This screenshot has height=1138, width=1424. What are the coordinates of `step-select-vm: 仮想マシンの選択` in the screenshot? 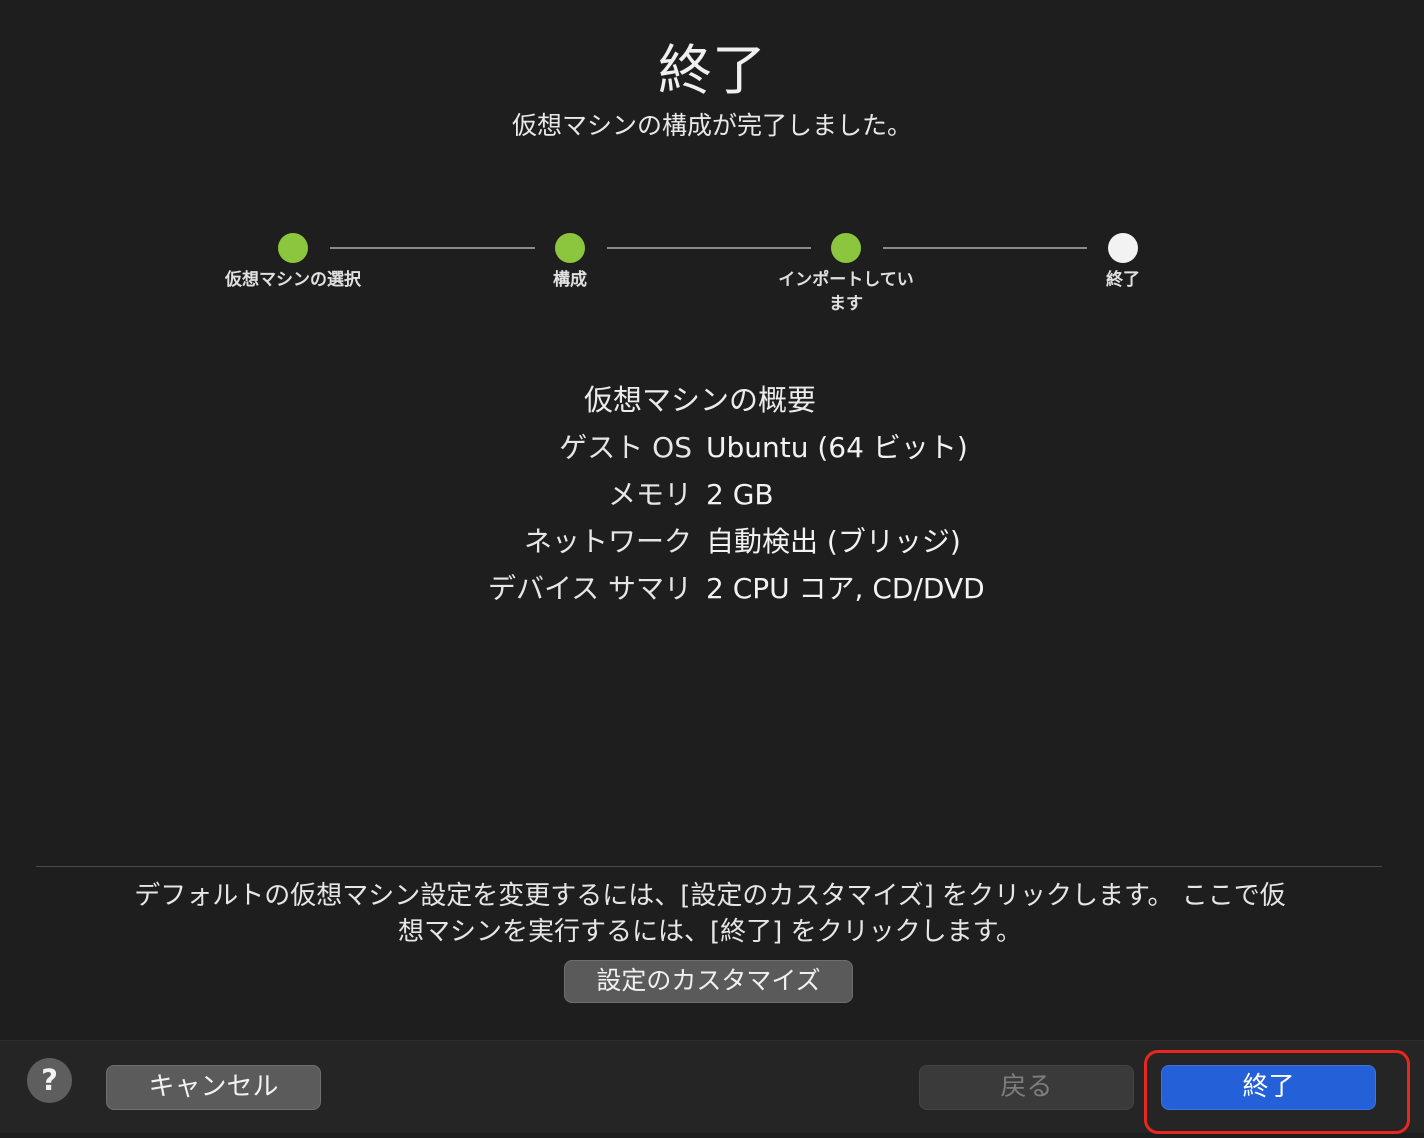 It's located at (293, 261).